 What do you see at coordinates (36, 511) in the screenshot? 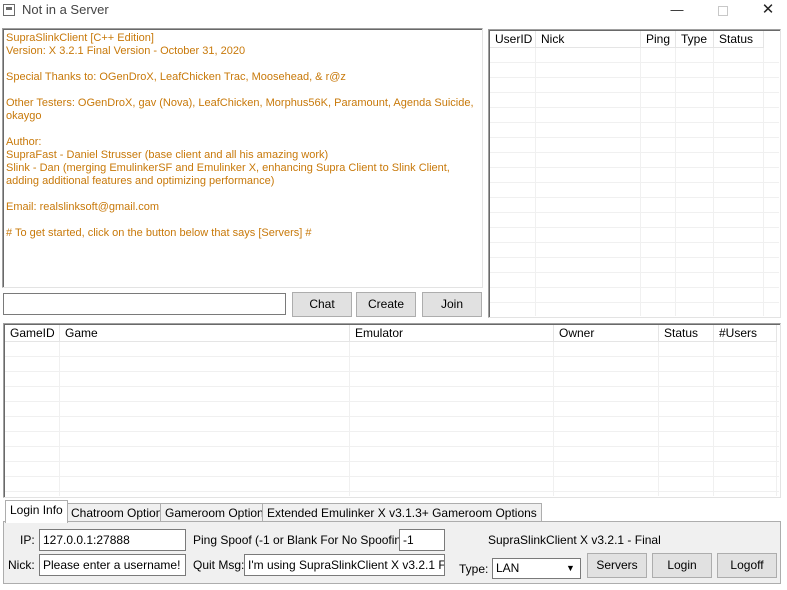
I see `tab-login-info: Login Info` at bounding box center [36, 511].